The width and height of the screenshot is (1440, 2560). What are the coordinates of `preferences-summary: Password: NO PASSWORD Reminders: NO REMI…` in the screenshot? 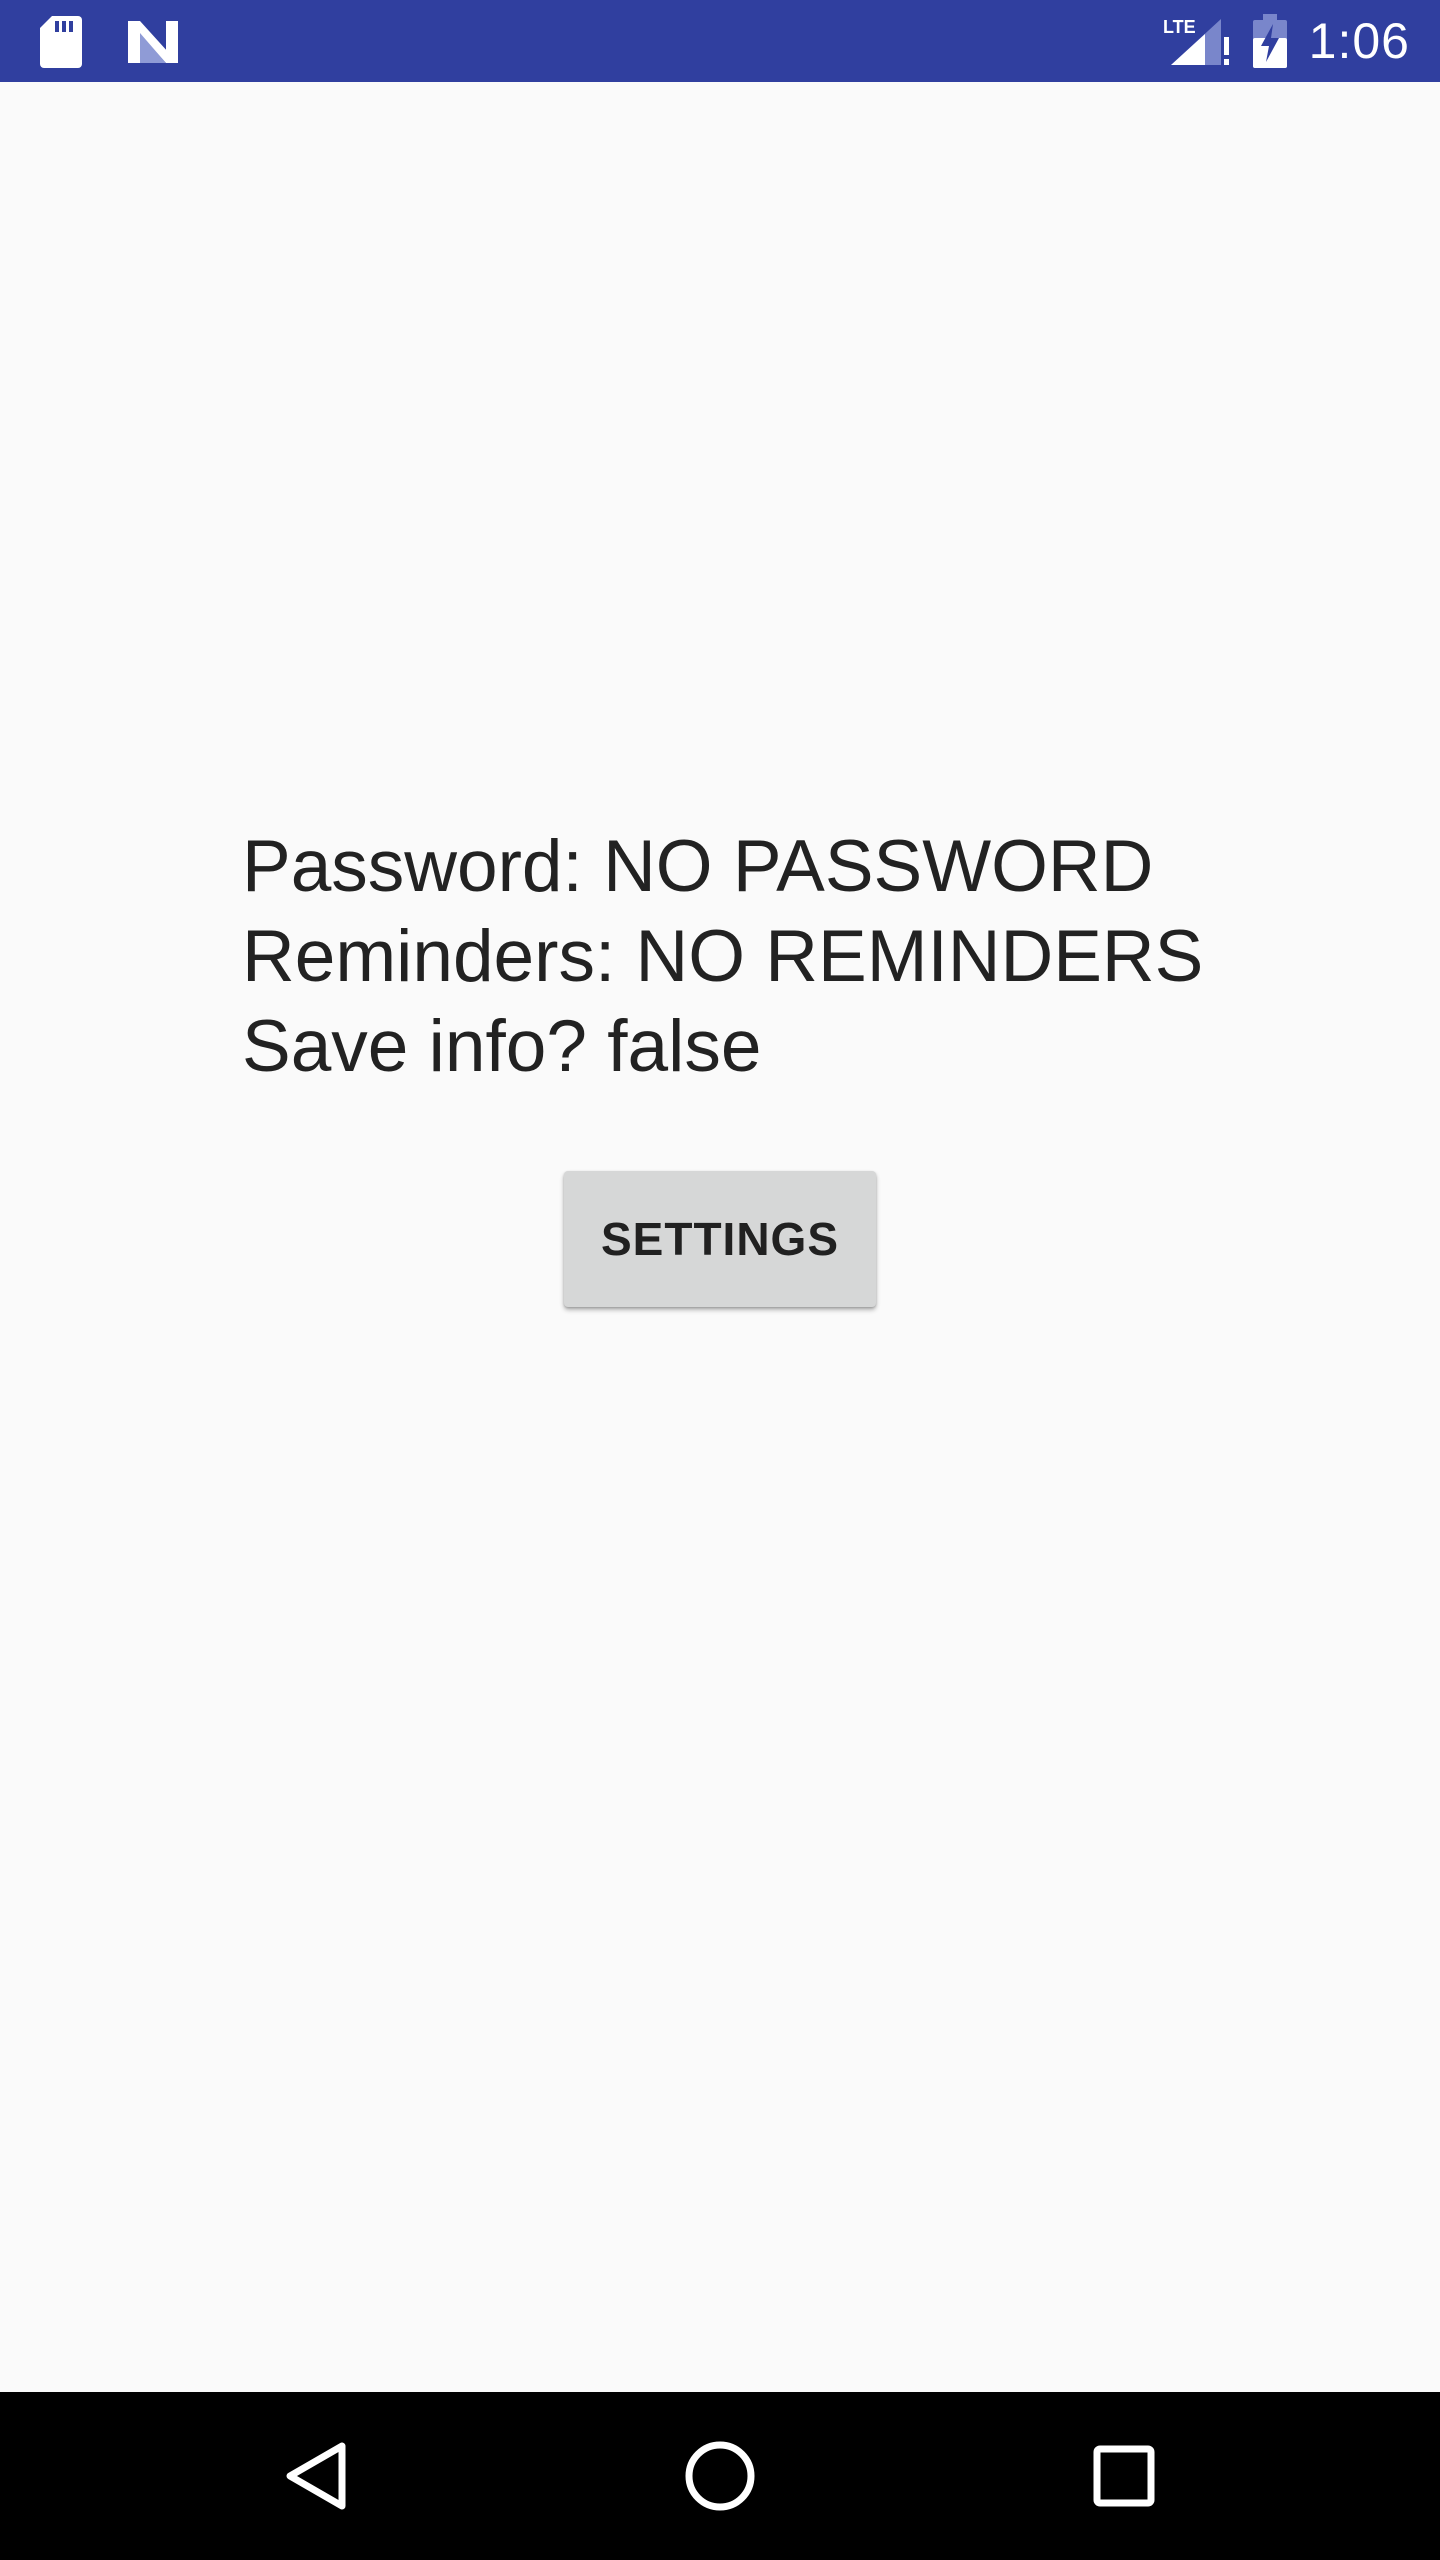 It's located at (722, 957).